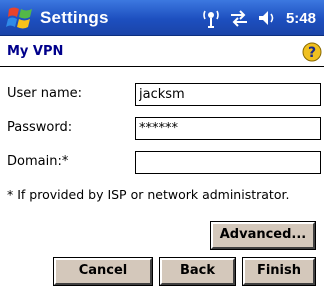 The height and width of the screenshot is (287, 324). Describe the element at coordinates (211, 18) in the screenshot. I see `antenna-icon` at that location.